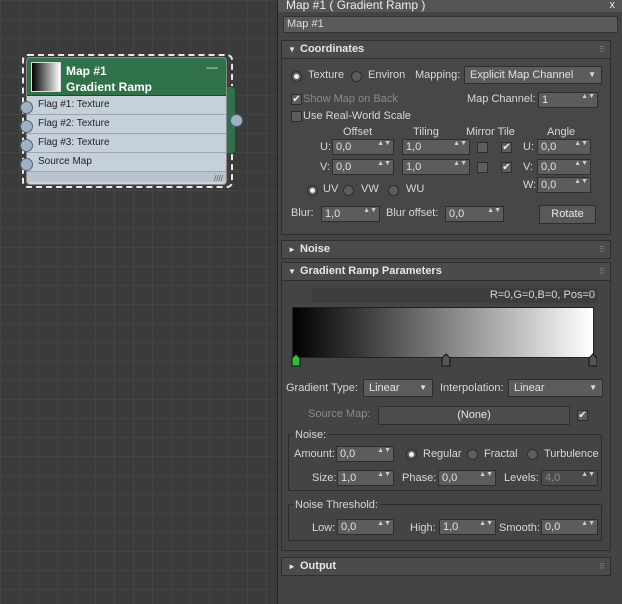 The height and width of the screenshot is (604, 622). What do you see at coordinates (26, 107) in the screenshot?
I see `input-socket-flag1` at bounding box center [26, 107].